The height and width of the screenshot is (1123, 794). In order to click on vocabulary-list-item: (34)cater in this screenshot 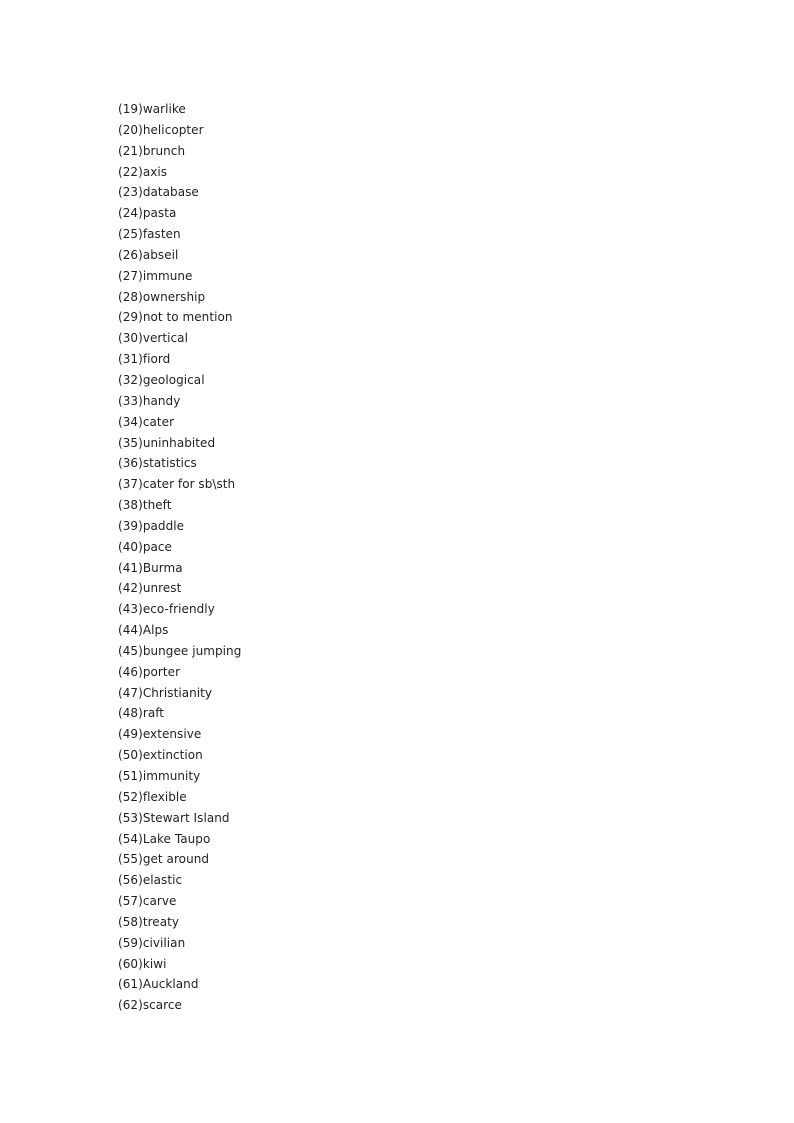, I will do `click(146, 421)`.